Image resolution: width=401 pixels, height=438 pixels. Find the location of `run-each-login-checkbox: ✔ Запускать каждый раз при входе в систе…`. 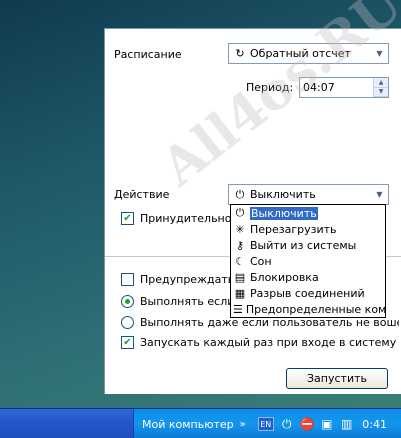

run-each-login-checkbox: ✔ Запускать каждый раз при входе в систе… is located at coordinates (260, 342).